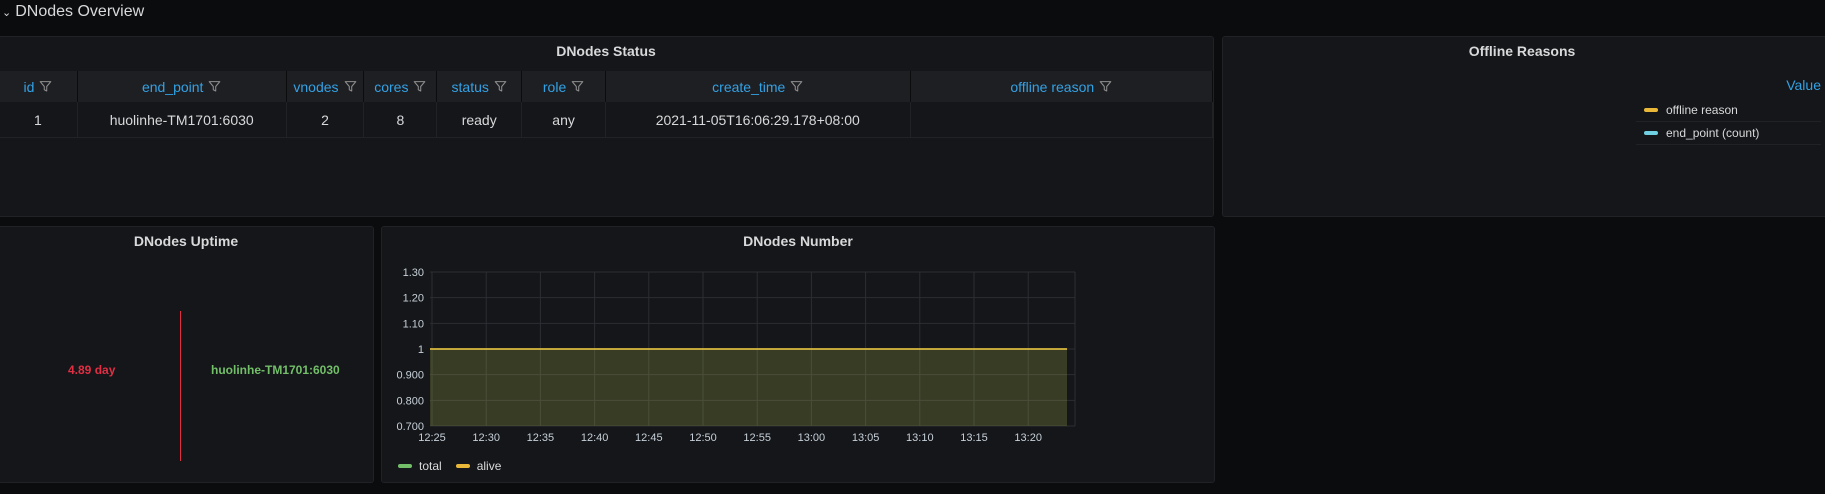 This screenshot has height=494, width=1825. I want to click on legend-label: end_point (count), so click(1713, 133).